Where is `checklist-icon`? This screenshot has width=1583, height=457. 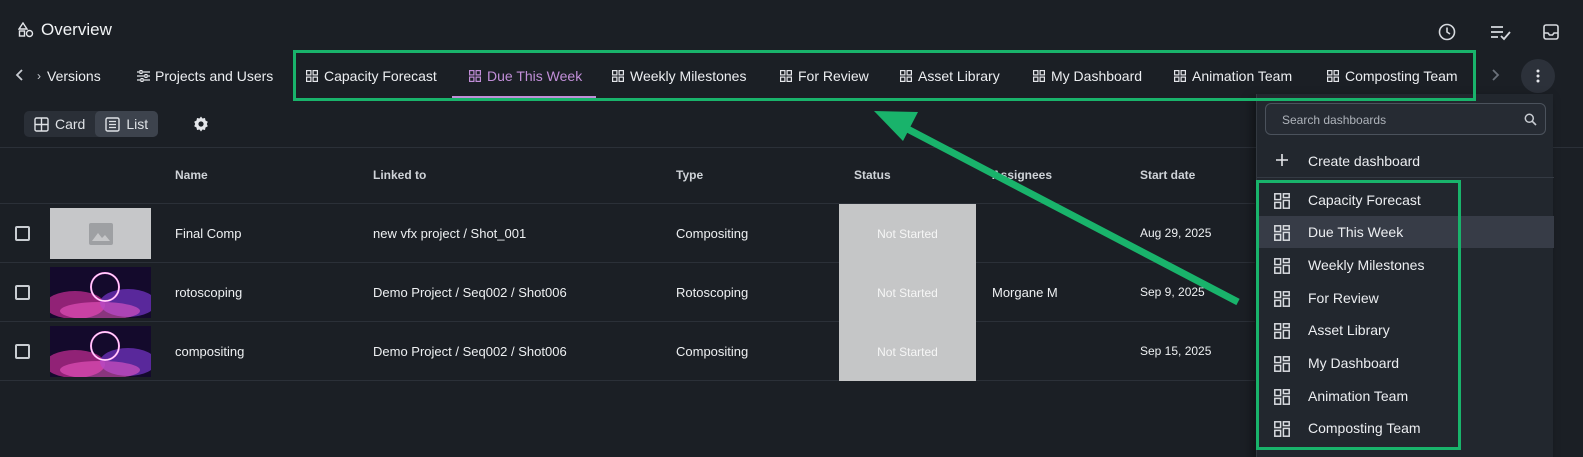 checklist-icon is located at coordinates (1500, 32).